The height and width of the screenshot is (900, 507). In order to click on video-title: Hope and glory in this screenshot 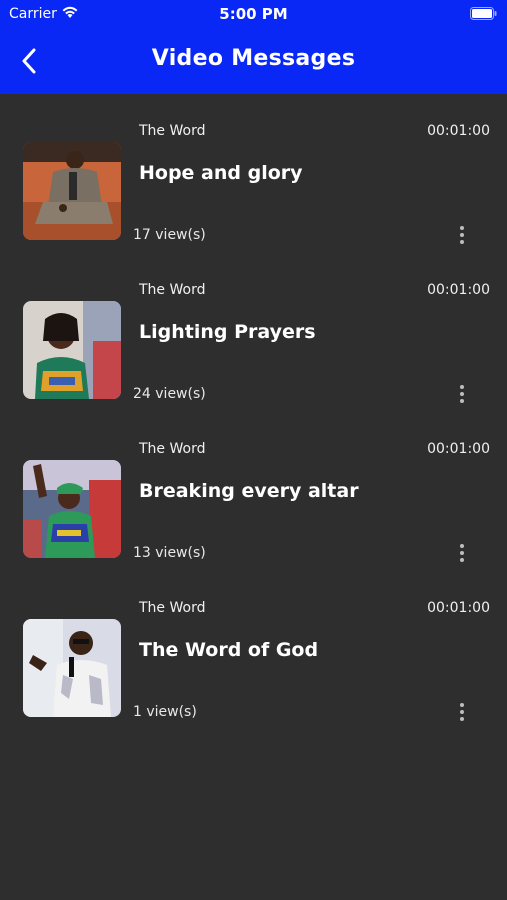, I will do `click(221, 173)`.